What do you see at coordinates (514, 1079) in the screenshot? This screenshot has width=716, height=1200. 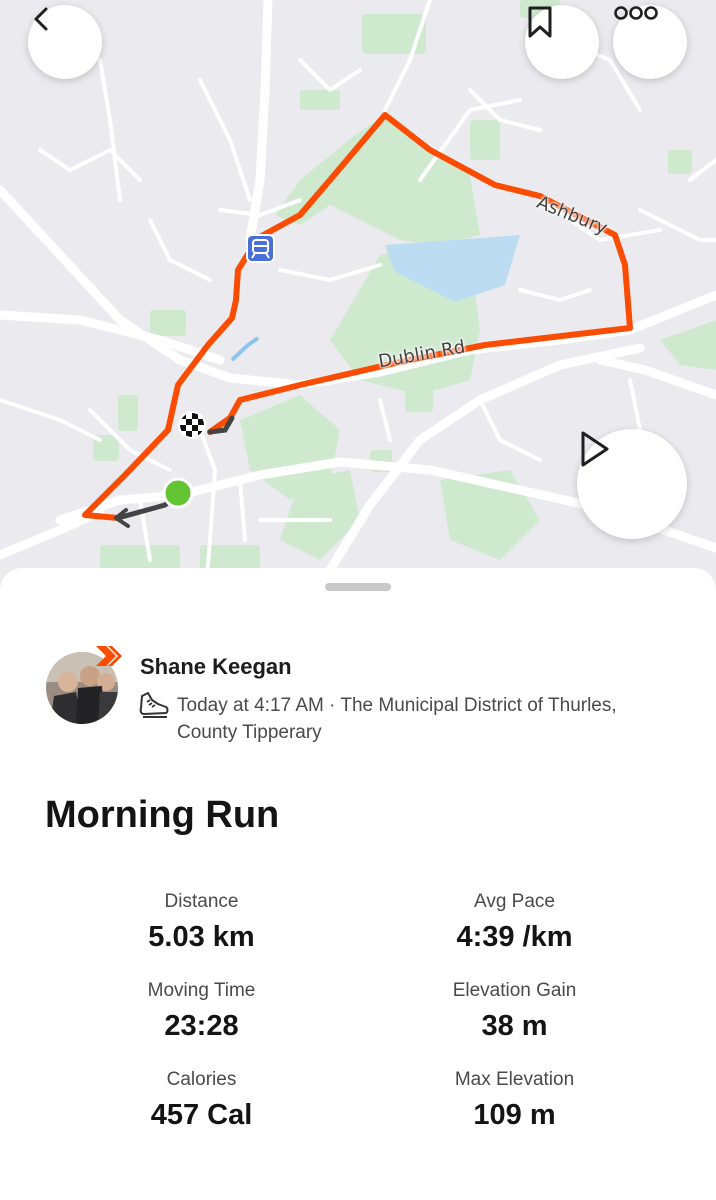 I see `stat-label: Max Elevation` at bounding box center [514, 1079].